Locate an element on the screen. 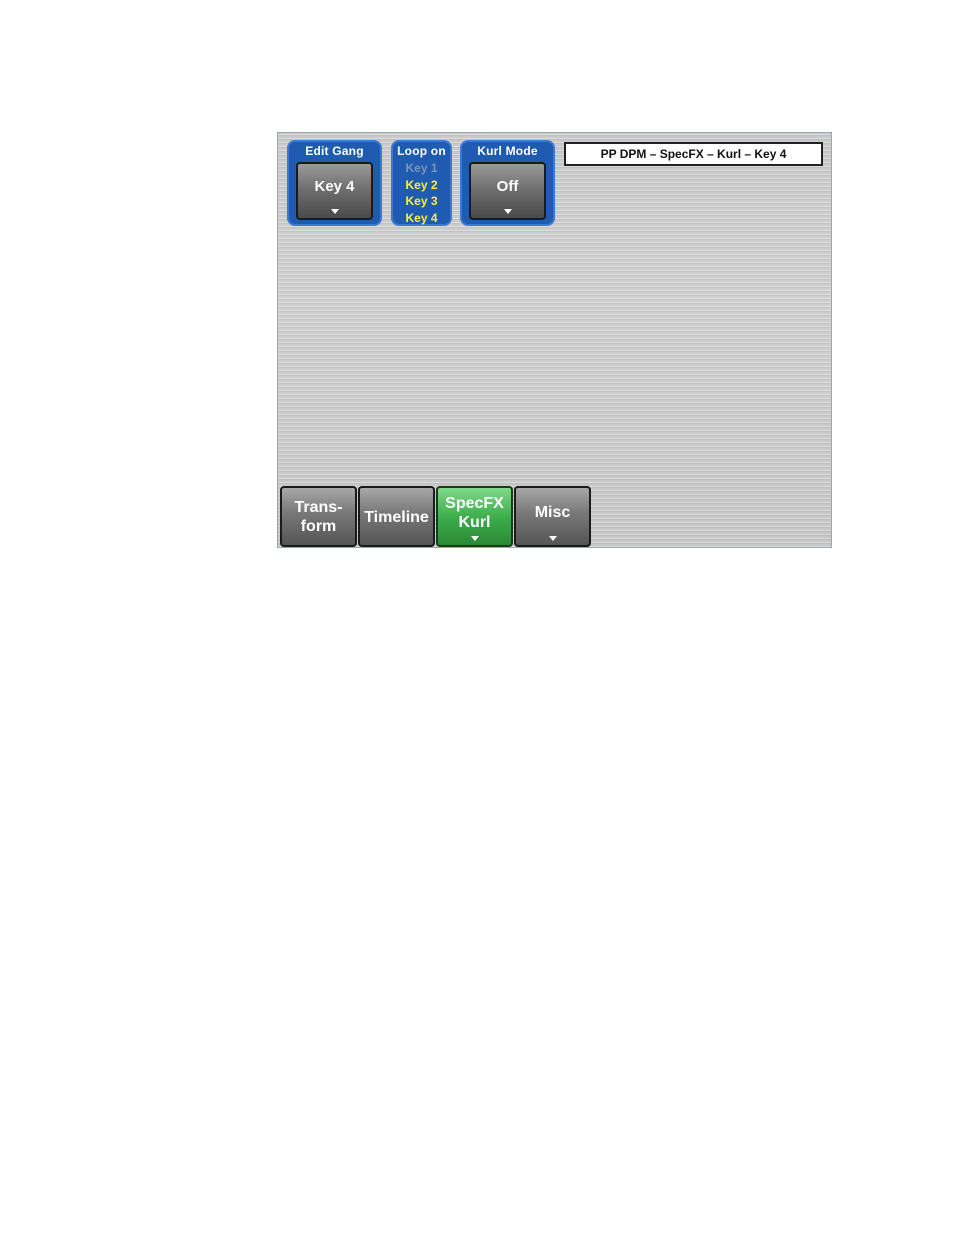  tab-transform-label: Trans- form is located at coordinates (318, 517).